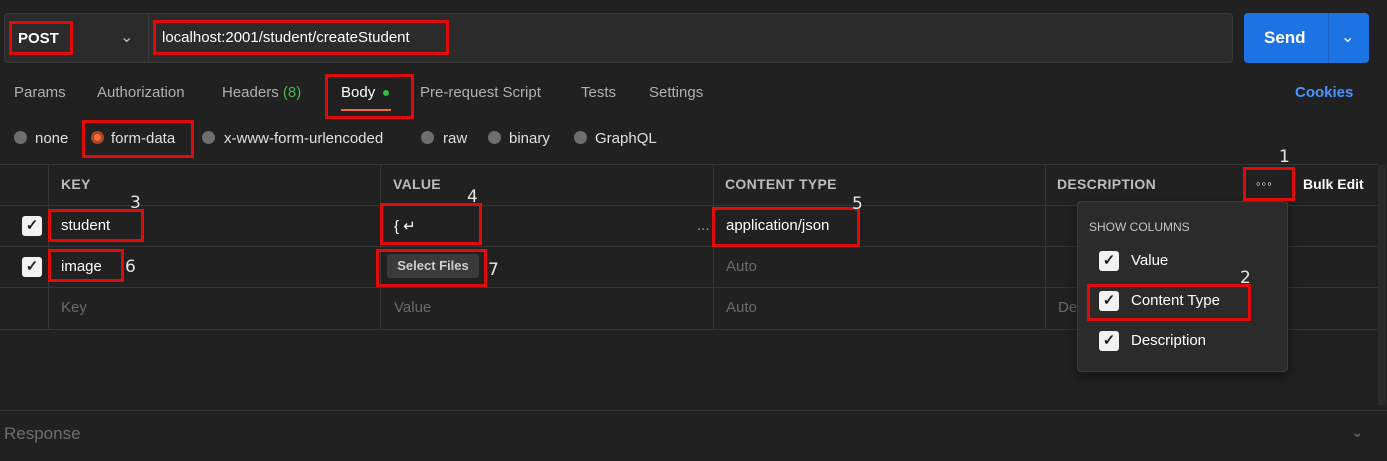 This screenshot has width=1387, height=461. I want to click on radio-label-raw: raw, so click(455, 138).